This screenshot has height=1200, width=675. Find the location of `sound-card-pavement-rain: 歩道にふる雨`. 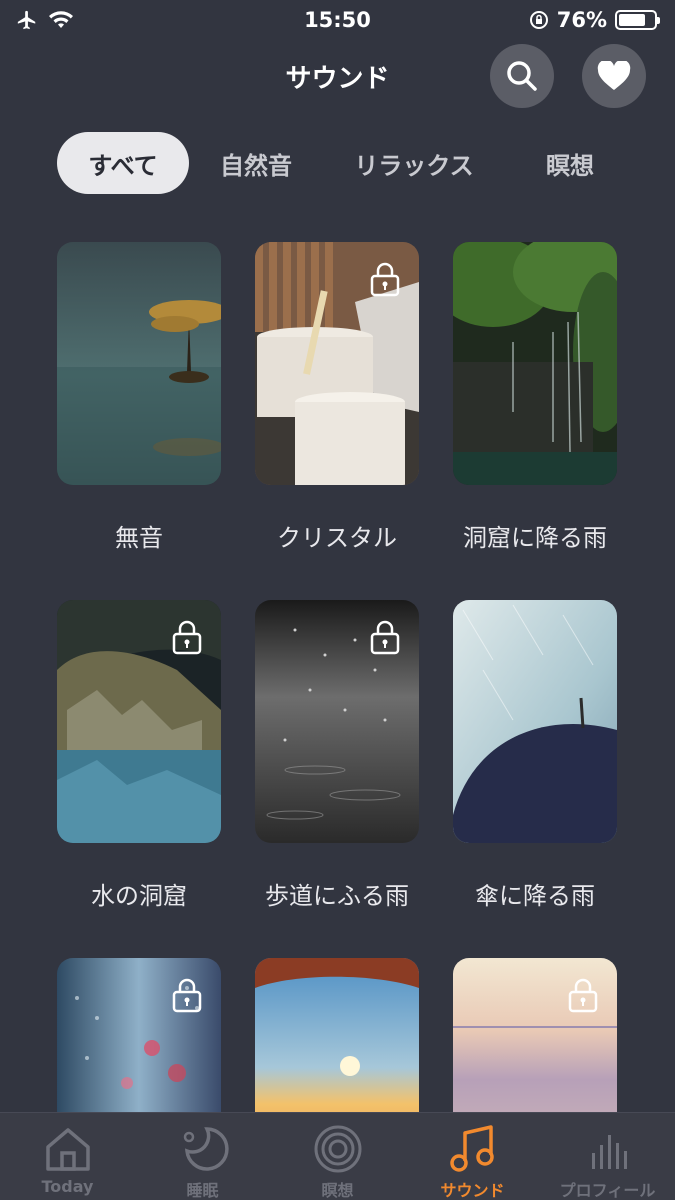

sound-card-pavement-rain: 歩道にふる雨 is located at coordinates (337, 755).